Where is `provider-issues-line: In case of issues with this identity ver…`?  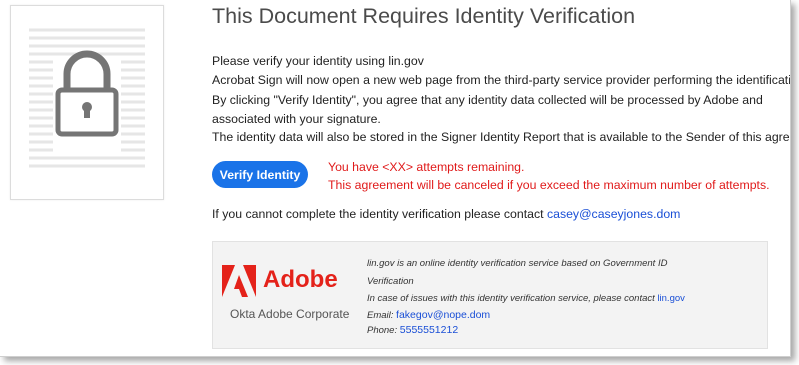 provider-issues-line: In case of issues with this identity ver… is located at coordinates (526, 298).